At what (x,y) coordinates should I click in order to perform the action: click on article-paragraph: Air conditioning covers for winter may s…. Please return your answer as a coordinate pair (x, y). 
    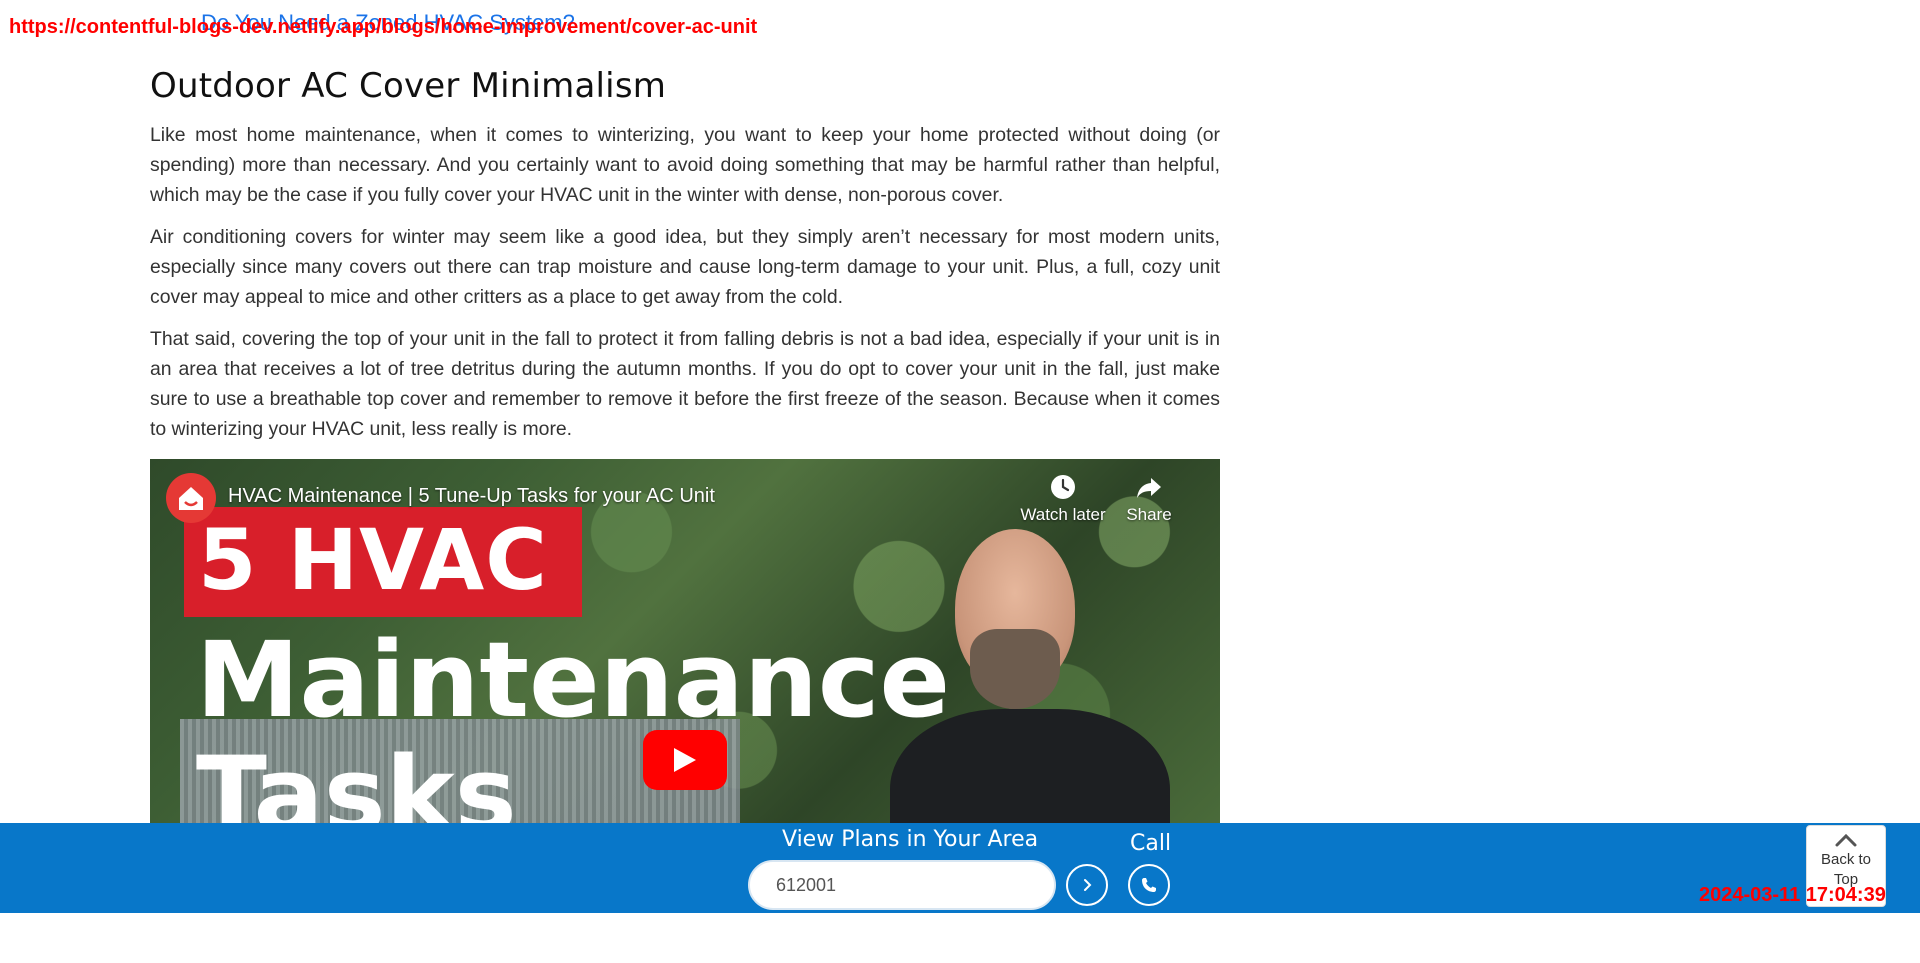
    Looking at the image, I should click on (685, 267).